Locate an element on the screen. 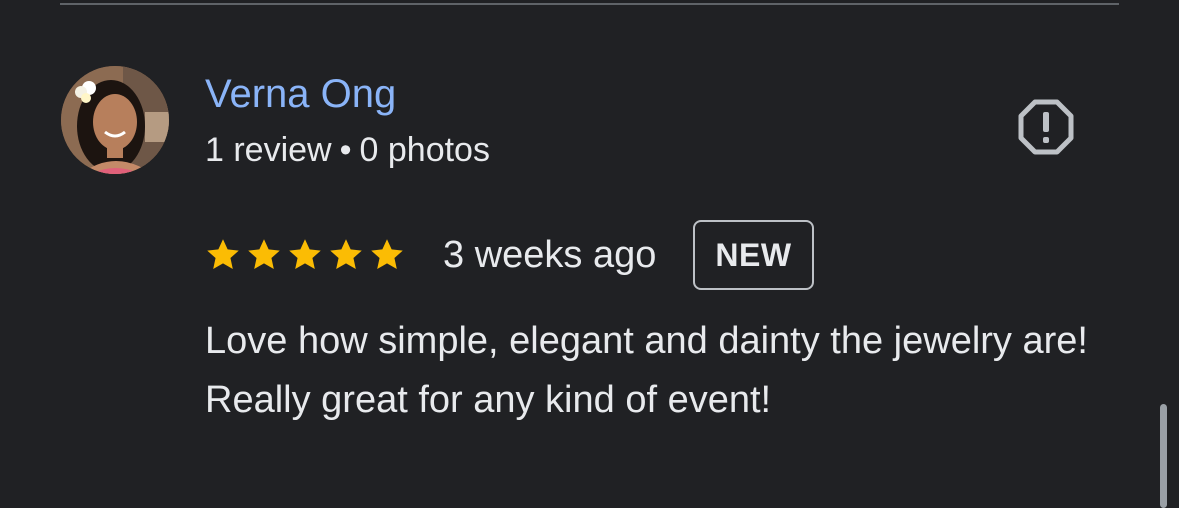 The height and width of the screenshot is (508, 1179). photo-count: 0 photos is located at coordinates (424, 150).